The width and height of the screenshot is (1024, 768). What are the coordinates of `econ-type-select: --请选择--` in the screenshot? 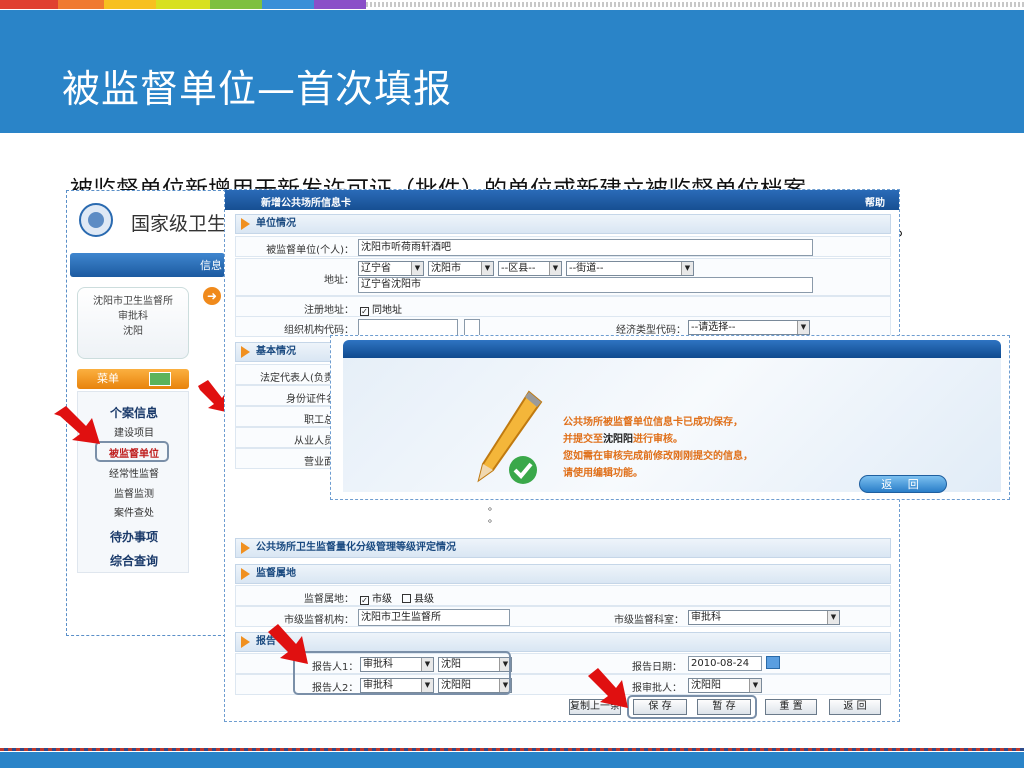 It's located at (749, 327).